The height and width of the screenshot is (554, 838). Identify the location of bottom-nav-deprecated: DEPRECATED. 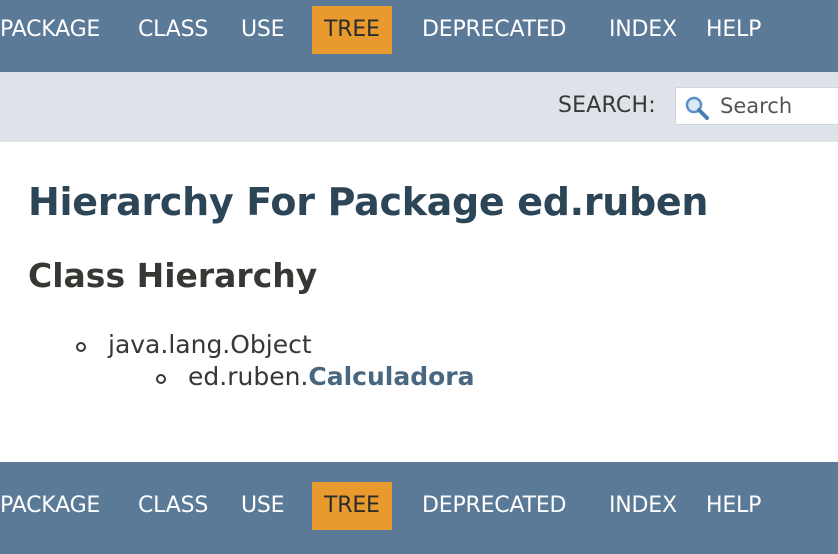
(494, 506).